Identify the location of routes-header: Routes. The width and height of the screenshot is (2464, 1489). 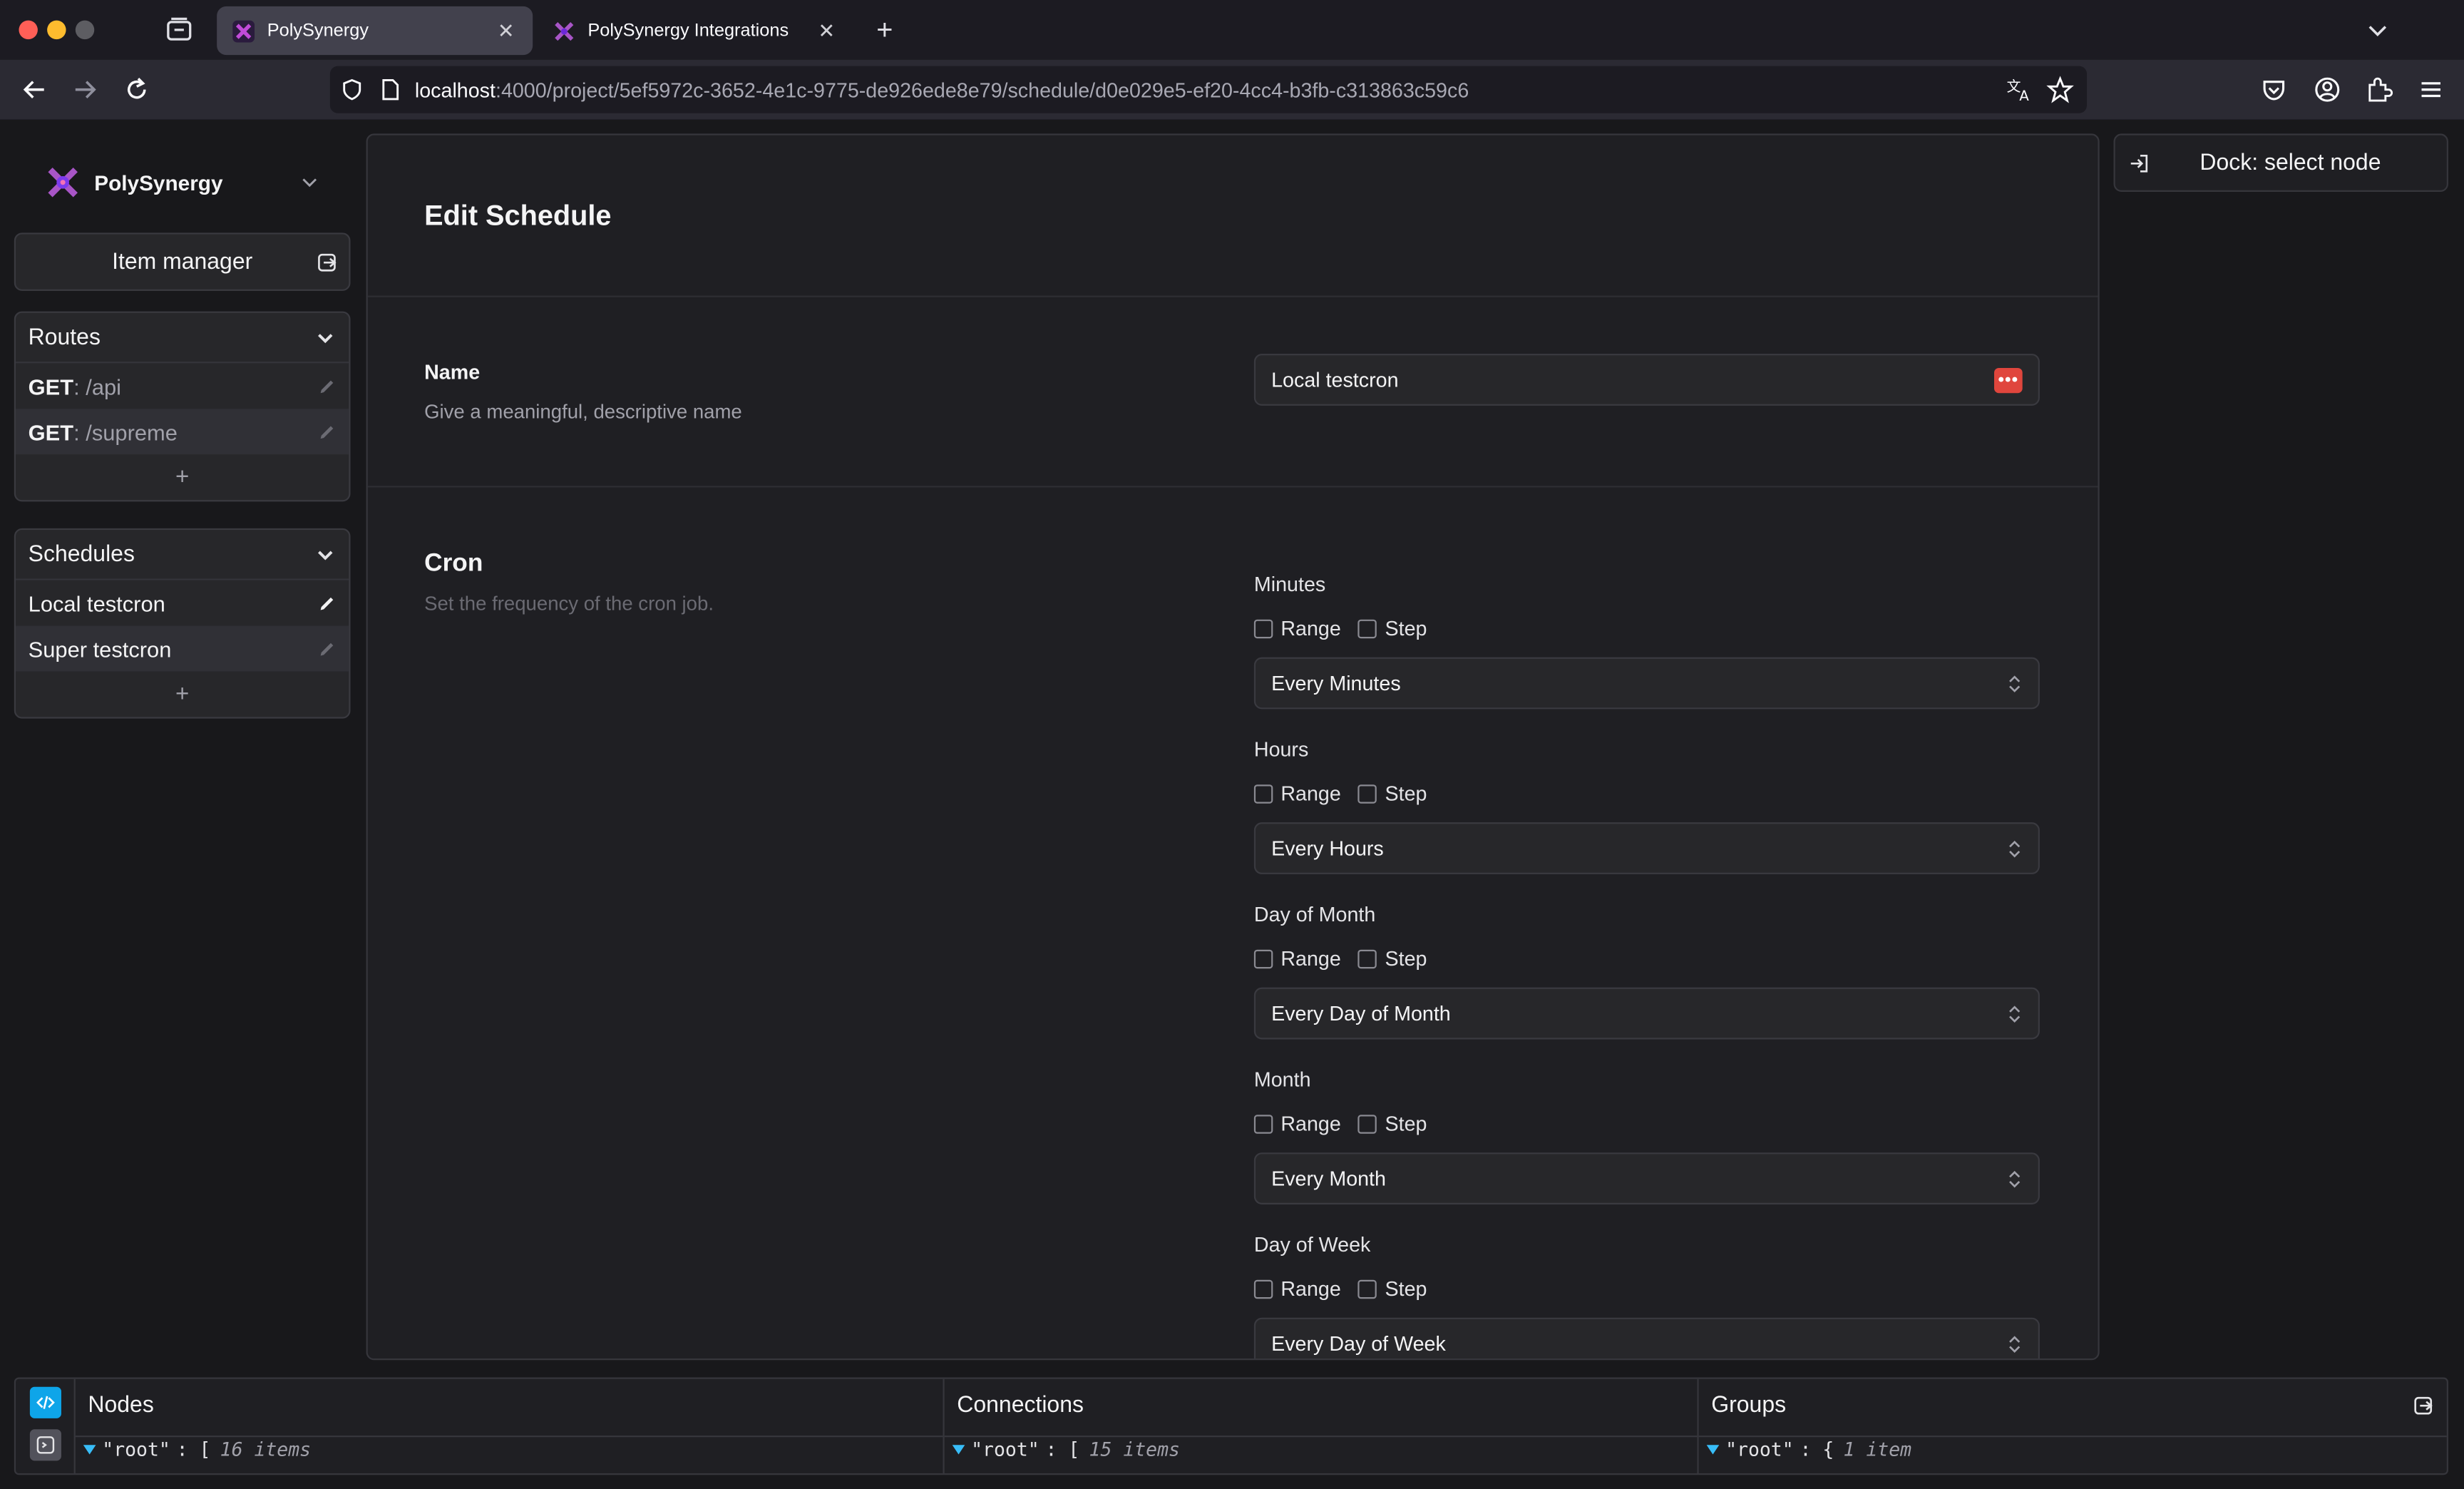
(182, 338).